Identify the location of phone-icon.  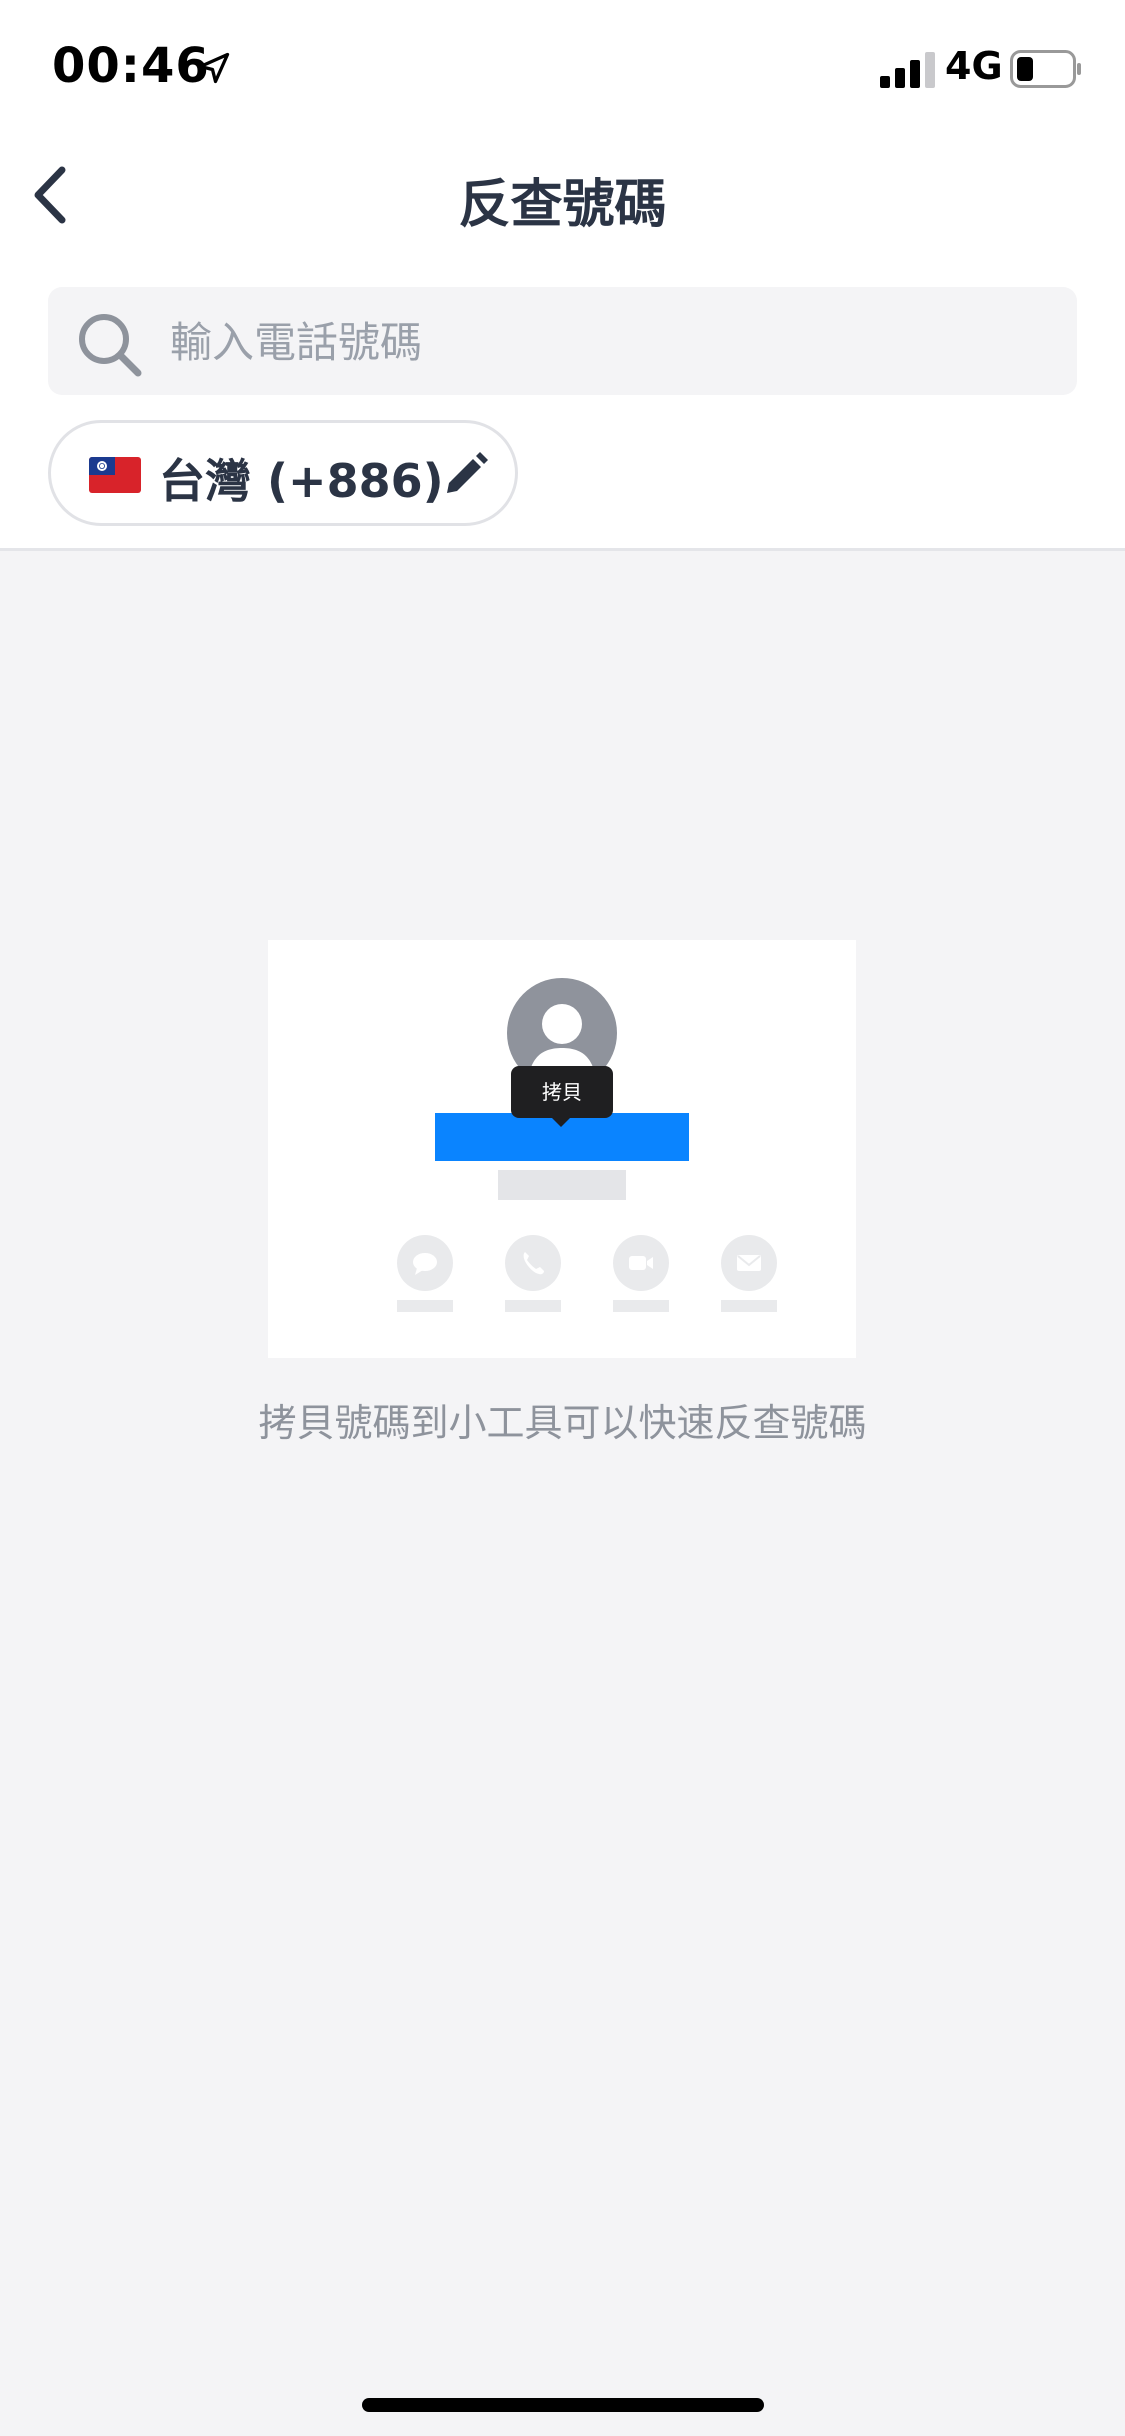
(533, 1263).